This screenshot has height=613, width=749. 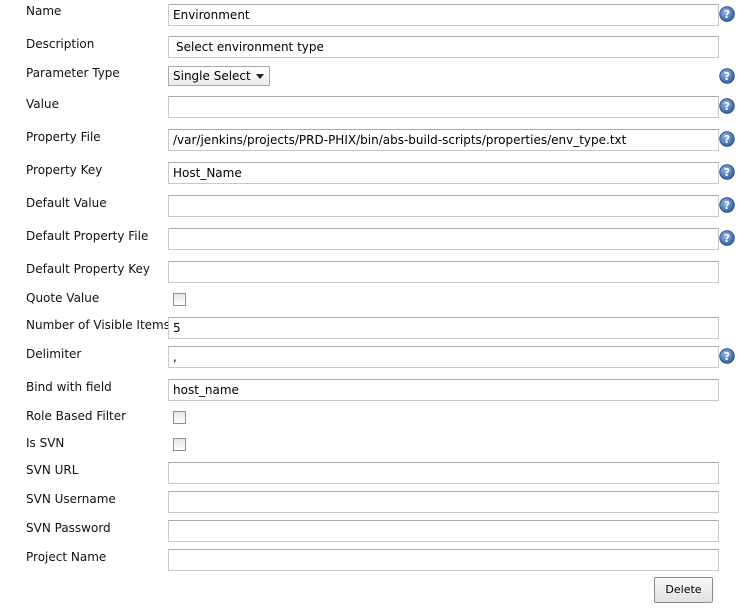 What do you see at coordinates (443, 239) in the screenshot?
I see `default-property-file-input` at bounding box center [443, 239].